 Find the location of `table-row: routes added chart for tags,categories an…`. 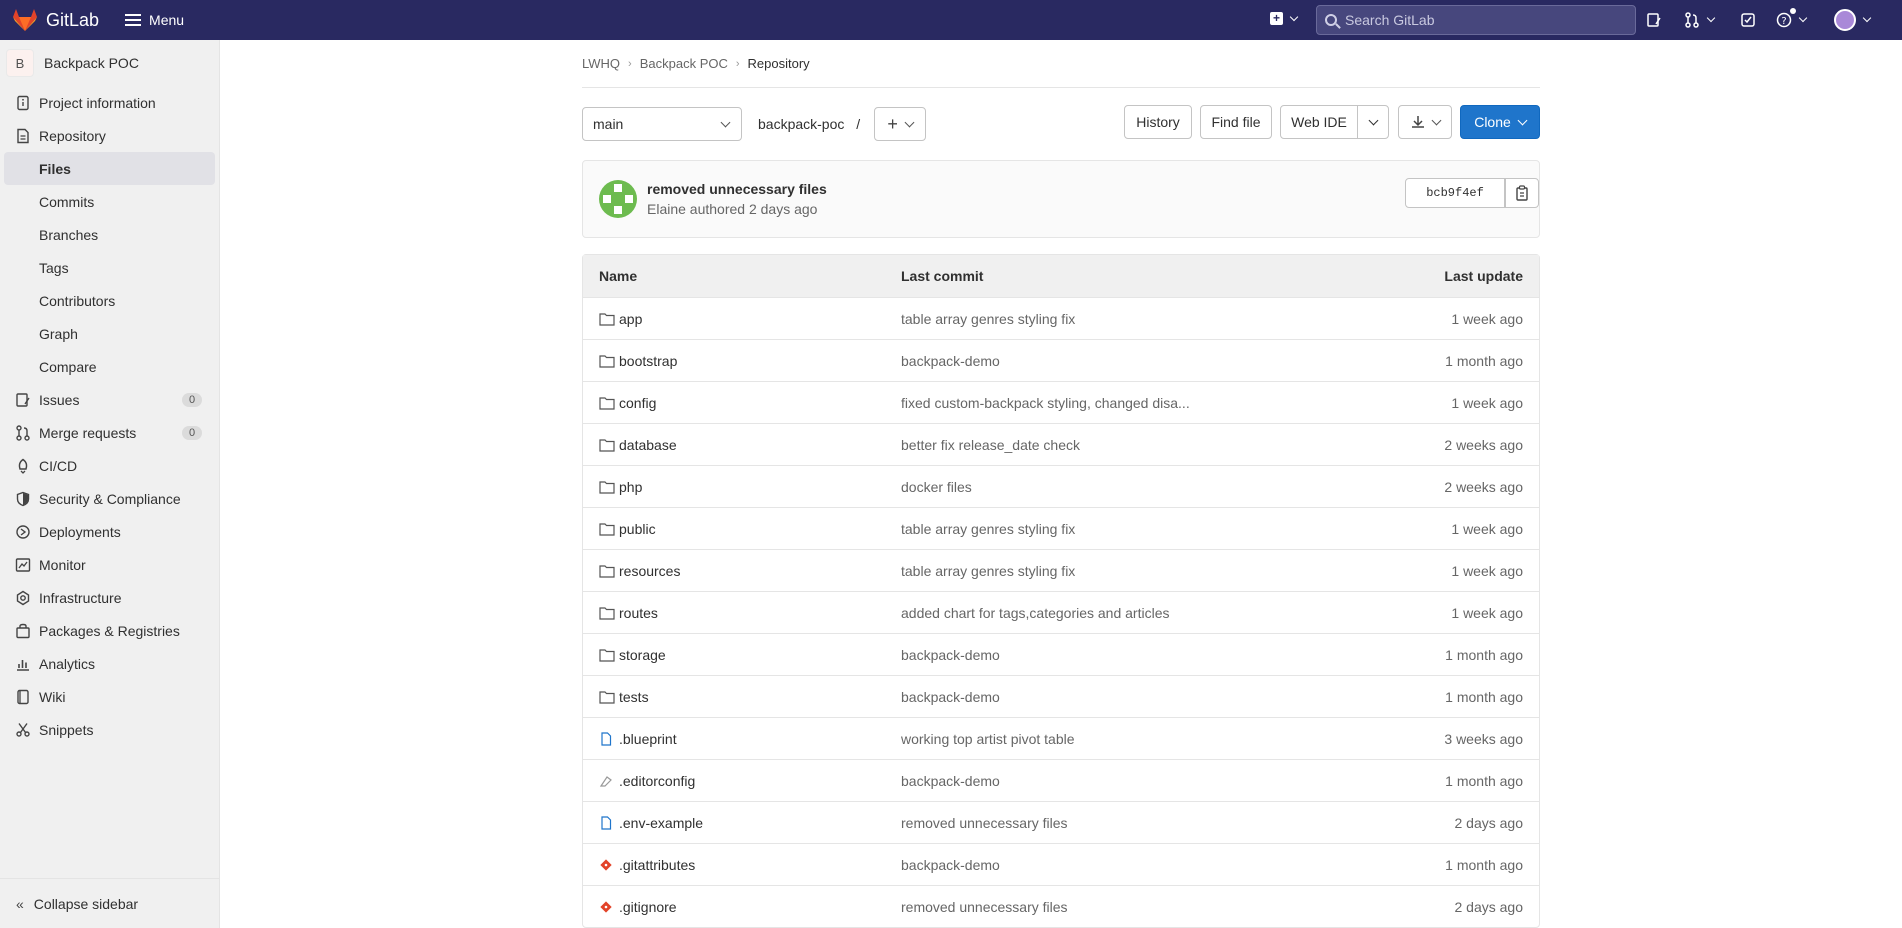

table-row: routes added chart for tags,categories an… is located at coordinates (1061, 612).